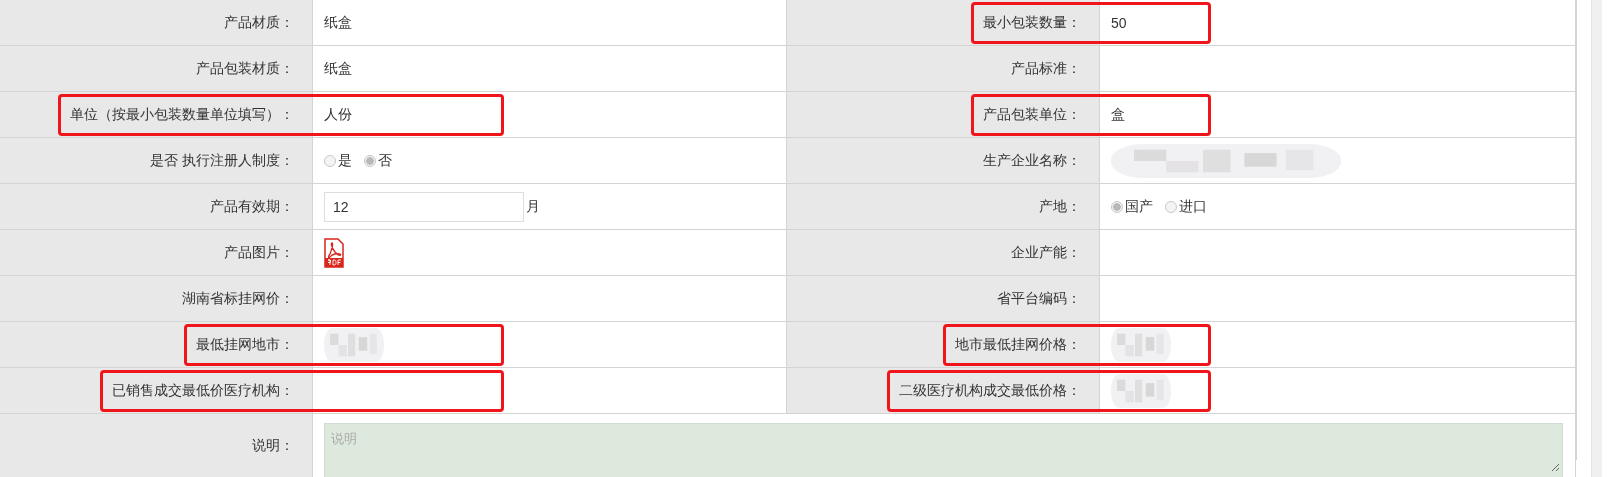 This screenshot has width=1615, height=477. Describe the element at coordinates (338, 160) in the screenshot. I see `radio-option: 是` at that location.